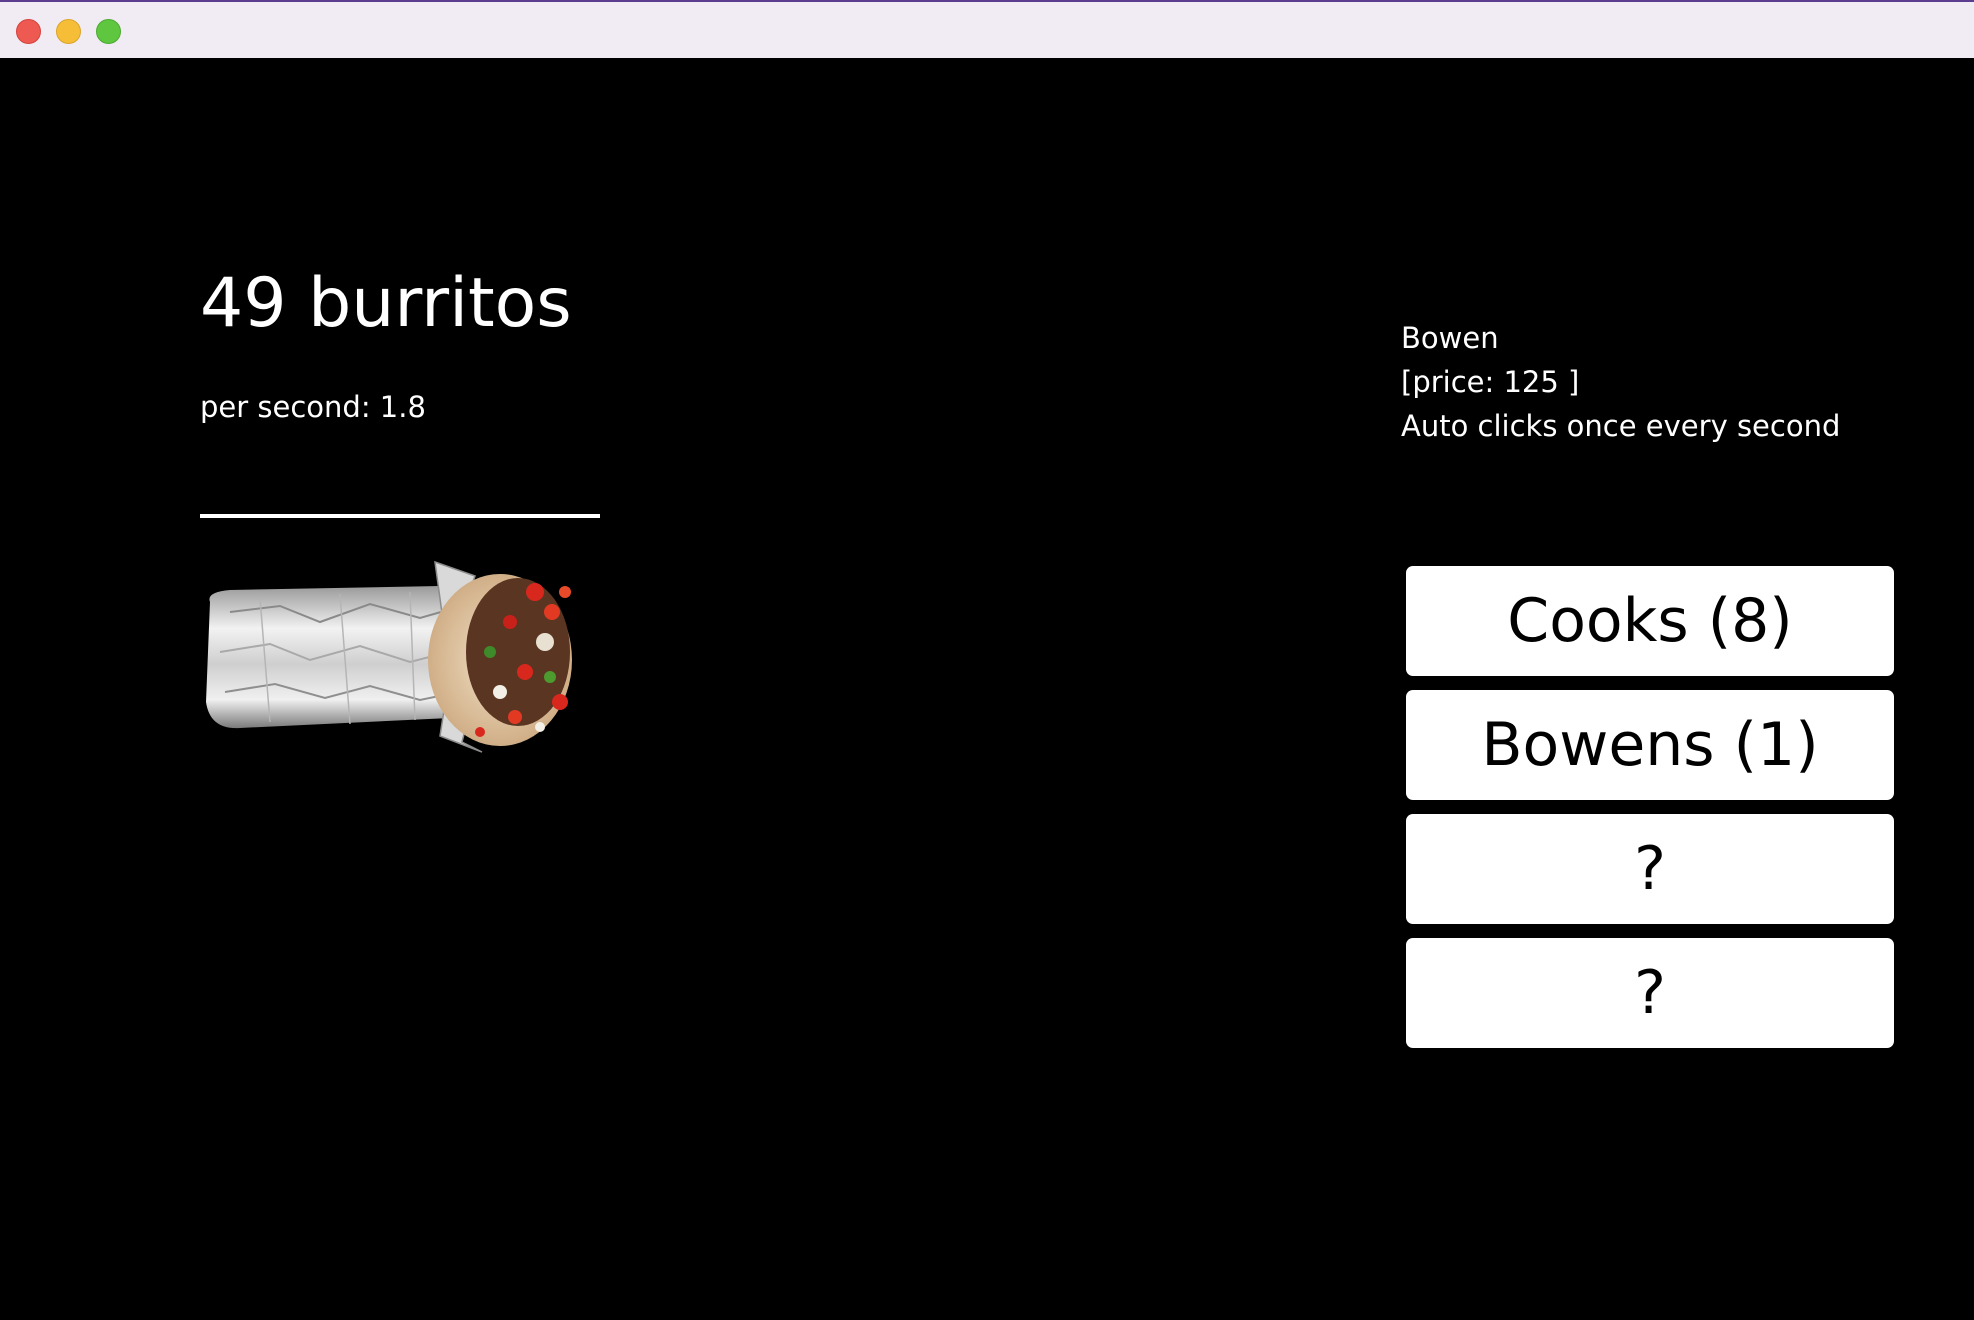 This screenshot has height=1320, width=1974. What do you see at coordinates (1450, 338) in the screenshot?
I see `upgrade-name: Bowen` at bounding box center [1450, 338].